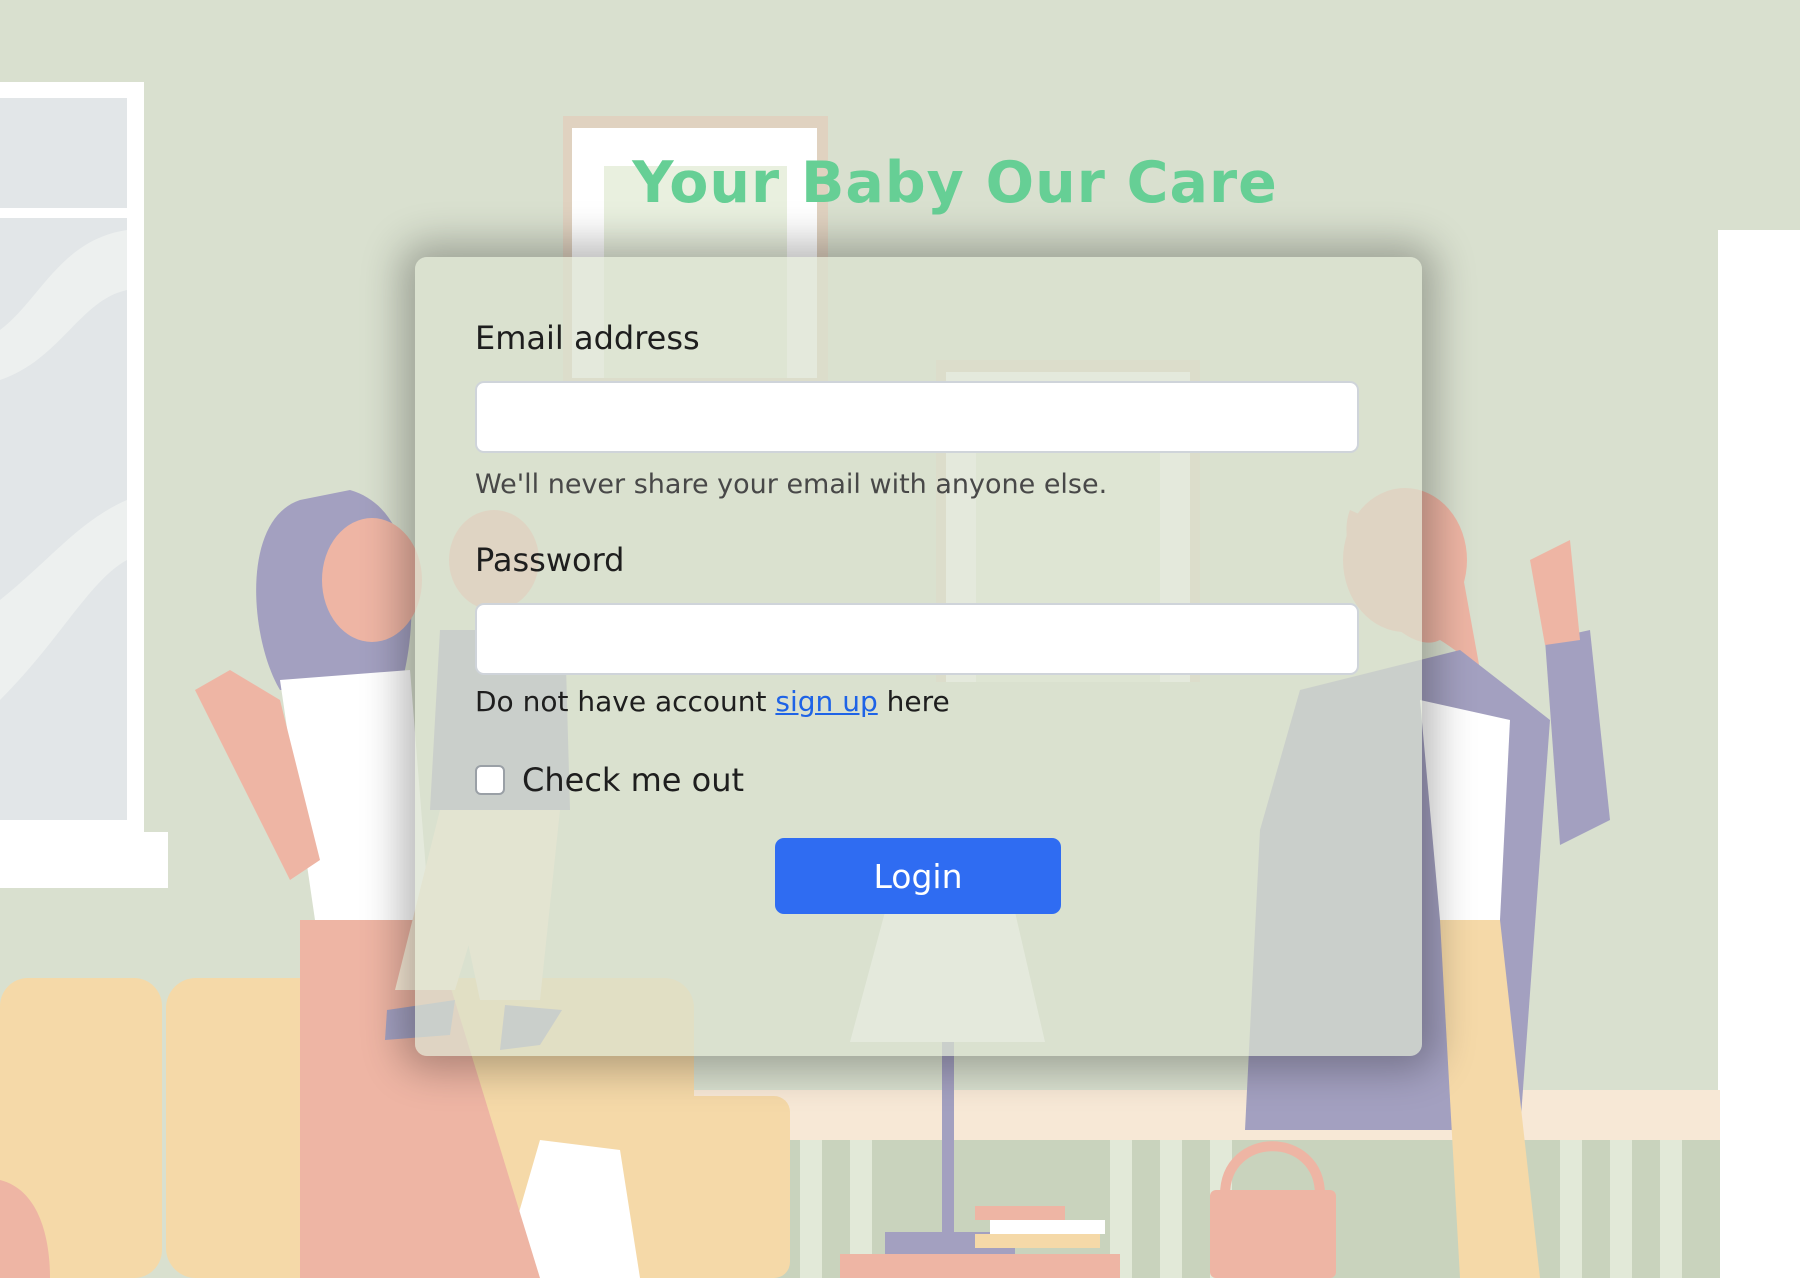  What do you see at coordinates (490, 780) in the screenshot?
I see `remember-checkbox` at bounding box center [490, 780].